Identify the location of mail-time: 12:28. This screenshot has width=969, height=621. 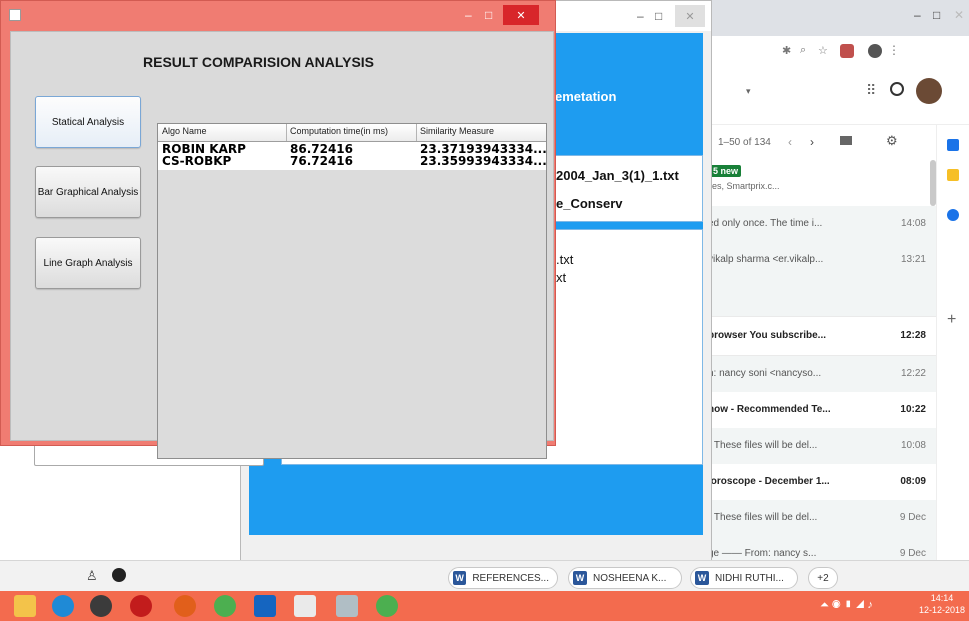
(913, 335).